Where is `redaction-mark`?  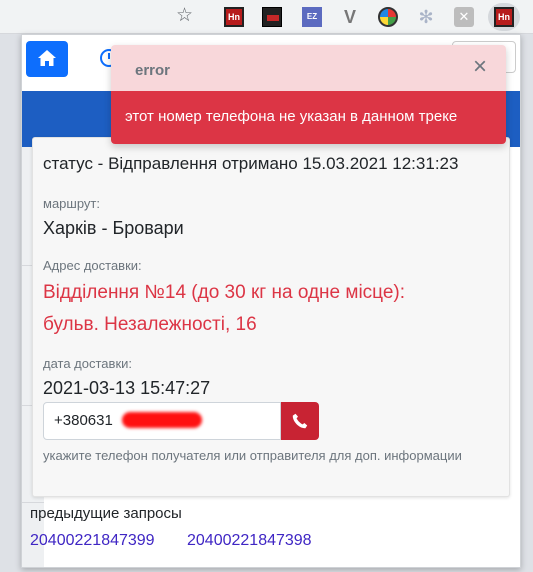 redaction-mark is located at coordinates (162, 420).